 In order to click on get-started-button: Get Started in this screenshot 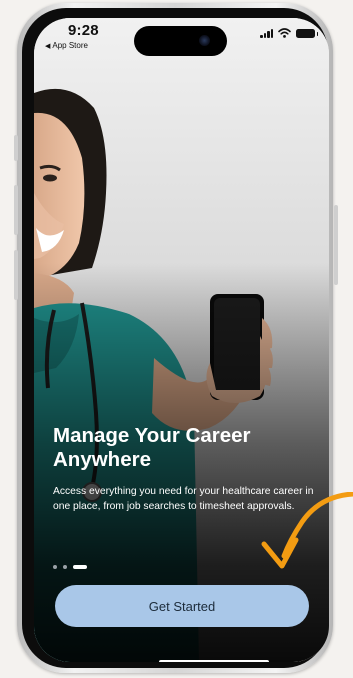, I will do `click(182, 606)`.